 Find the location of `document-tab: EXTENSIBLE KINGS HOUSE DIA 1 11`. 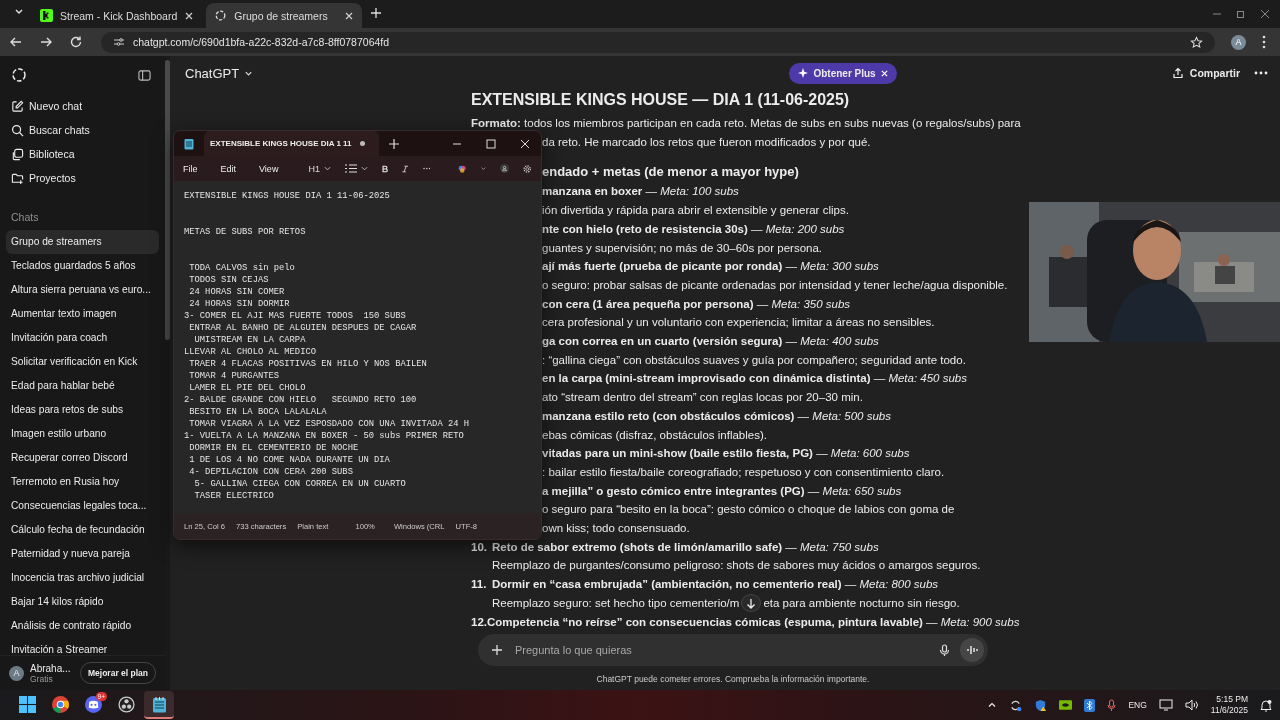

document-tab: EXTENSIBLE KINGS HOUSE DIA 1 11 is located at coordinates (291, 143).